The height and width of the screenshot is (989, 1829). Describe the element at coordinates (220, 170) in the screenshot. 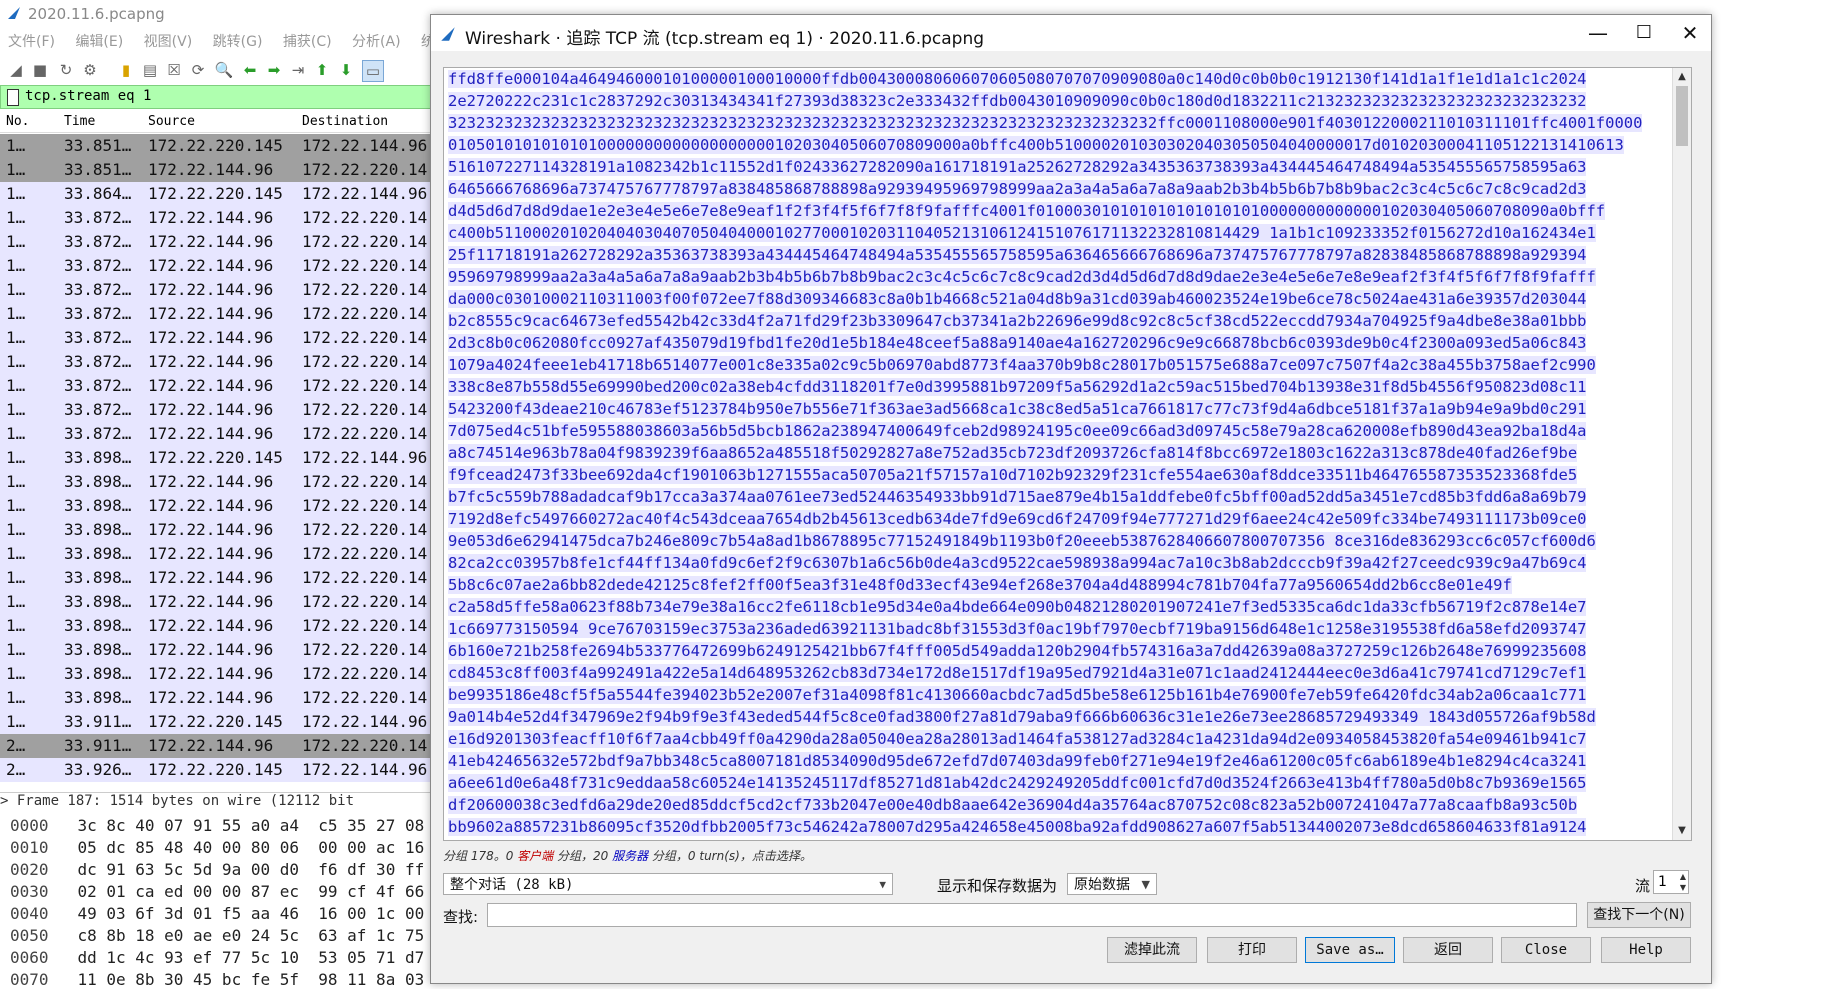

I see `packet-row: 1… 33.851… 172.22.144.96 172.22.220.14` at that location.